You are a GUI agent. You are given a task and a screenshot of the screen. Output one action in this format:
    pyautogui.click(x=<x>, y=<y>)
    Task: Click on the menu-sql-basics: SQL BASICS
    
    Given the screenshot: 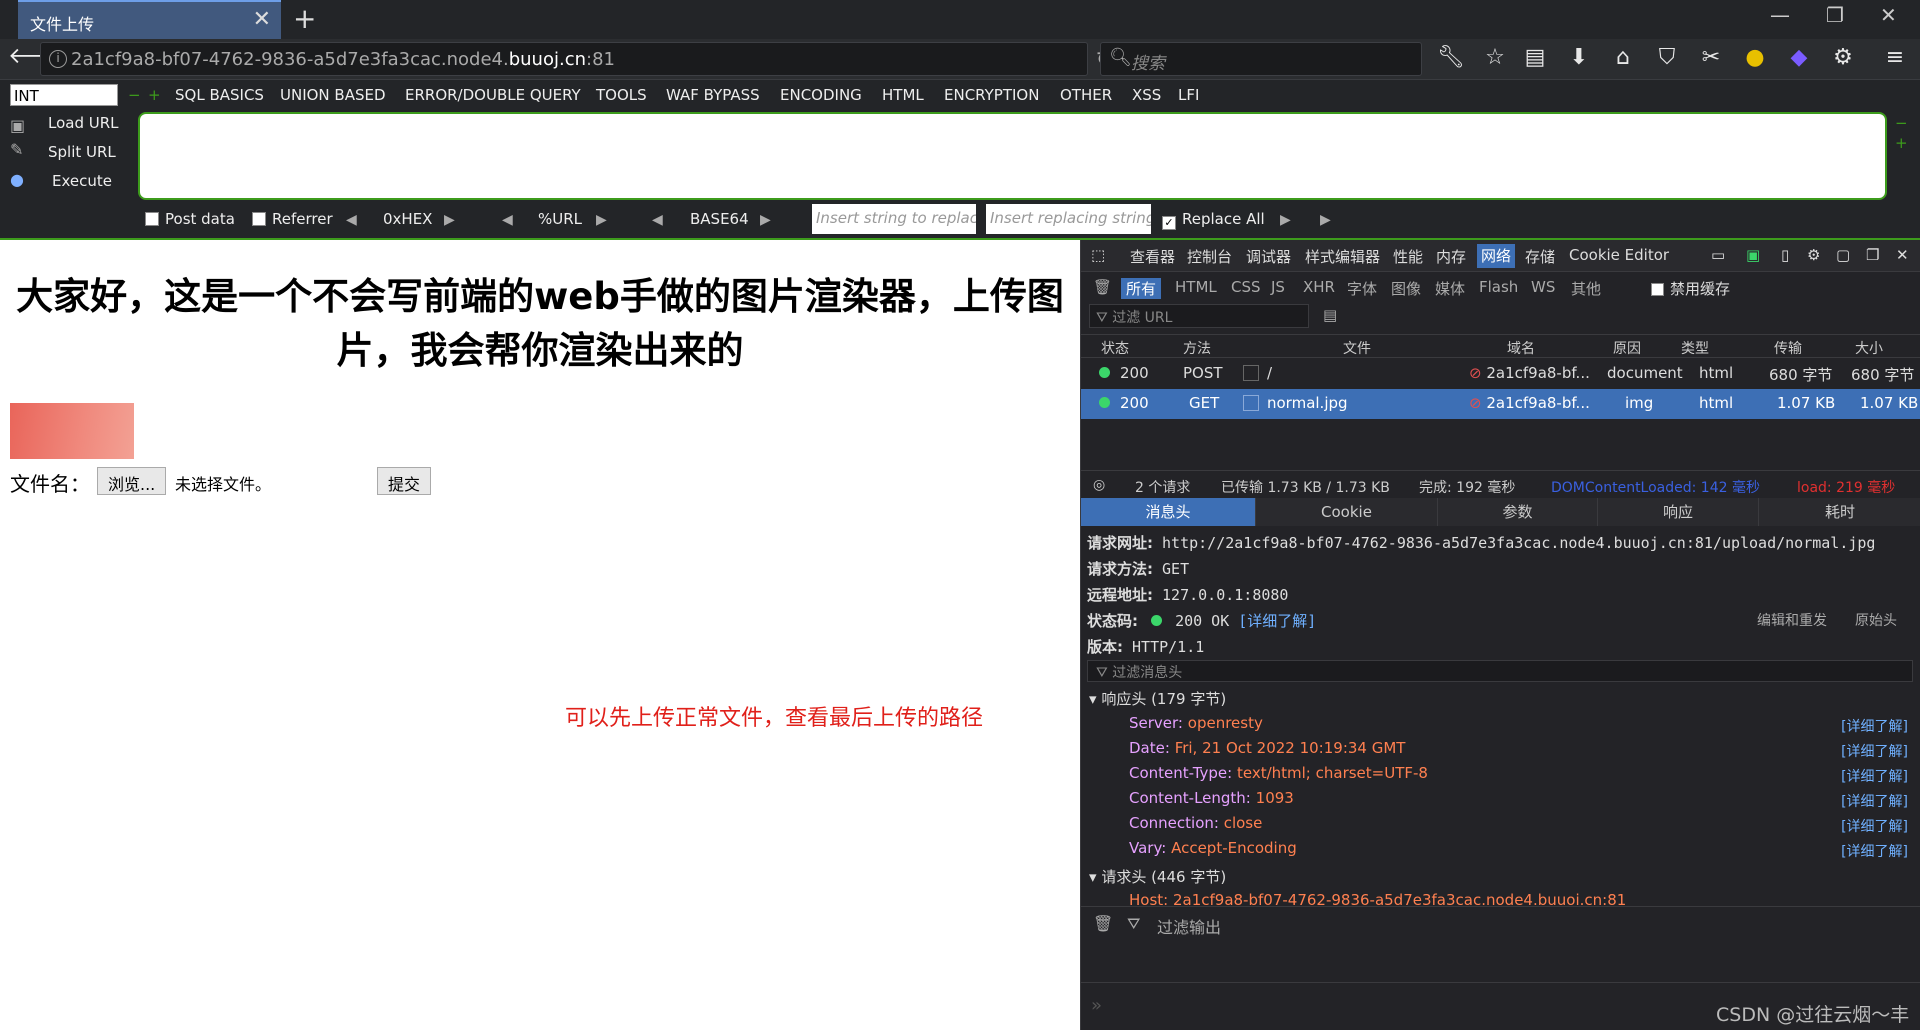 What is the action you would take?
    pyautogui.click(x=219, y=95)
    